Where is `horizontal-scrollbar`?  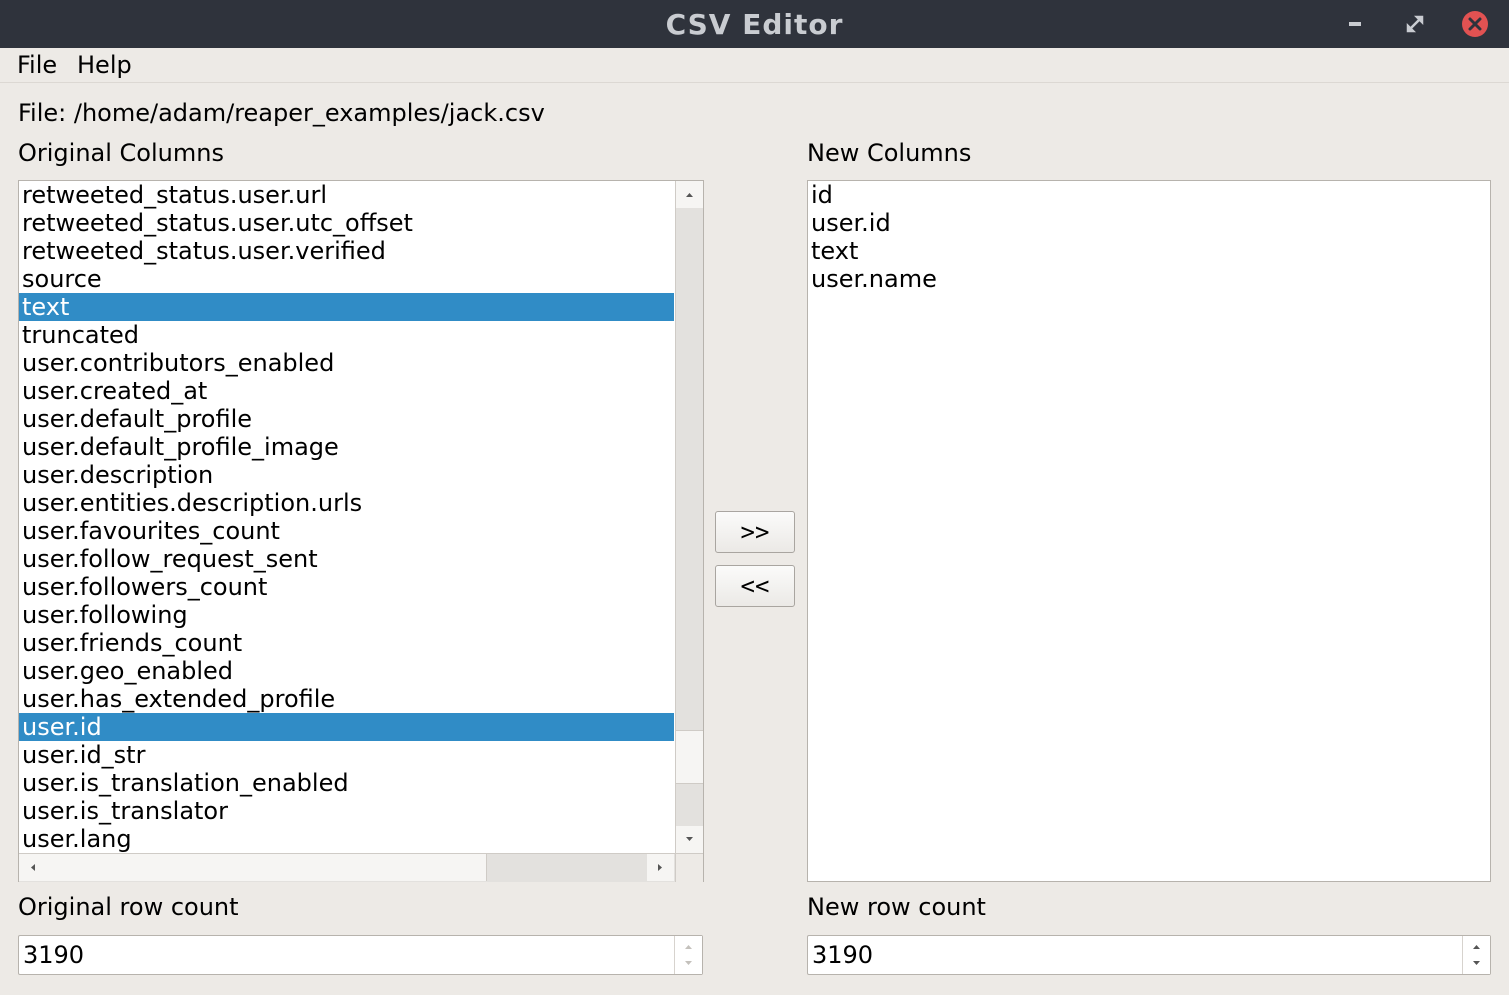
horizontal-scrollbar is located at coordinates (347, 867).